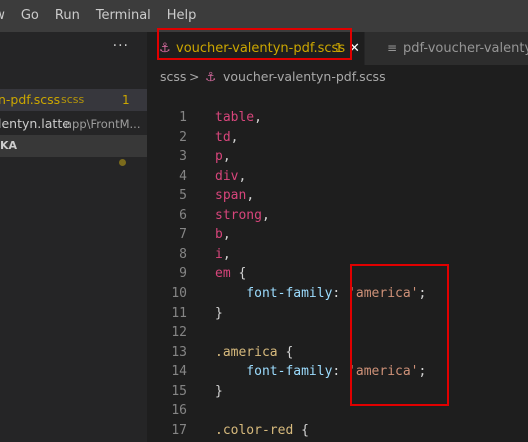  What do you see at coordinates (179, 352) in the screenshot?
I see `line-number: 13` at bounding box center [179, 352].